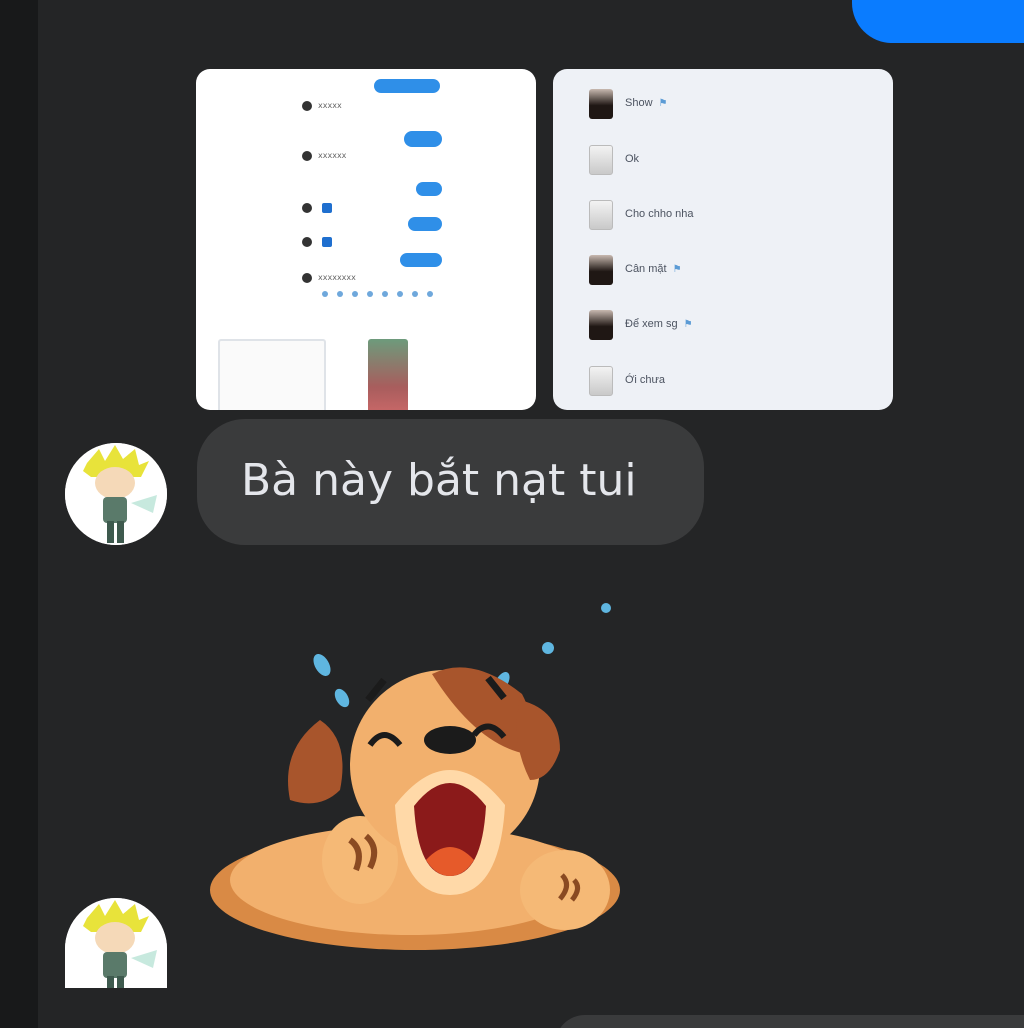 The height and width of the screenshot is (1028, 1024). Describe the element at coordinates (363, 198) in the screenshot. I see `chat-screenshot-preview: xxxxx xxxxxx xxxxxxxx` at that location.